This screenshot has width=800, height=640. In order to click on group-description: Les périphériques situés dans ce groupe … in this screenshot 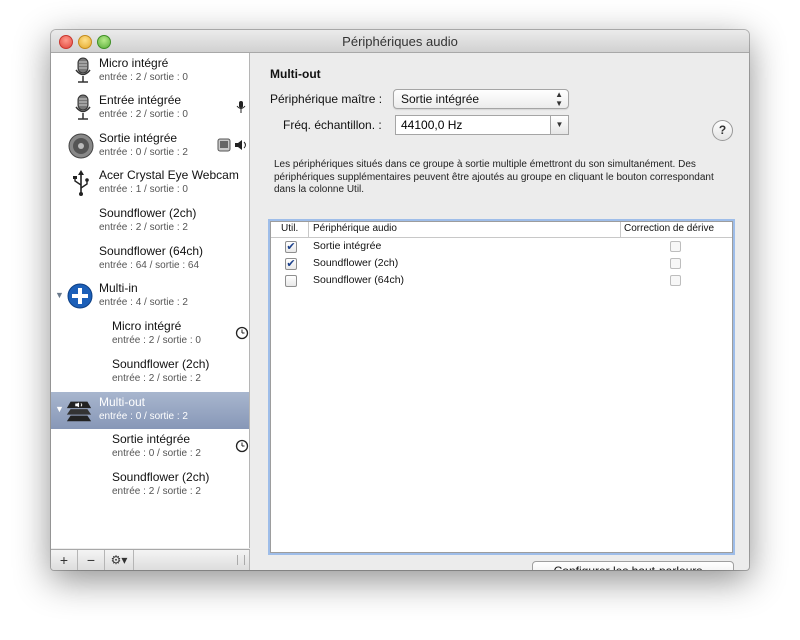, I will do `click(494, 177)`.